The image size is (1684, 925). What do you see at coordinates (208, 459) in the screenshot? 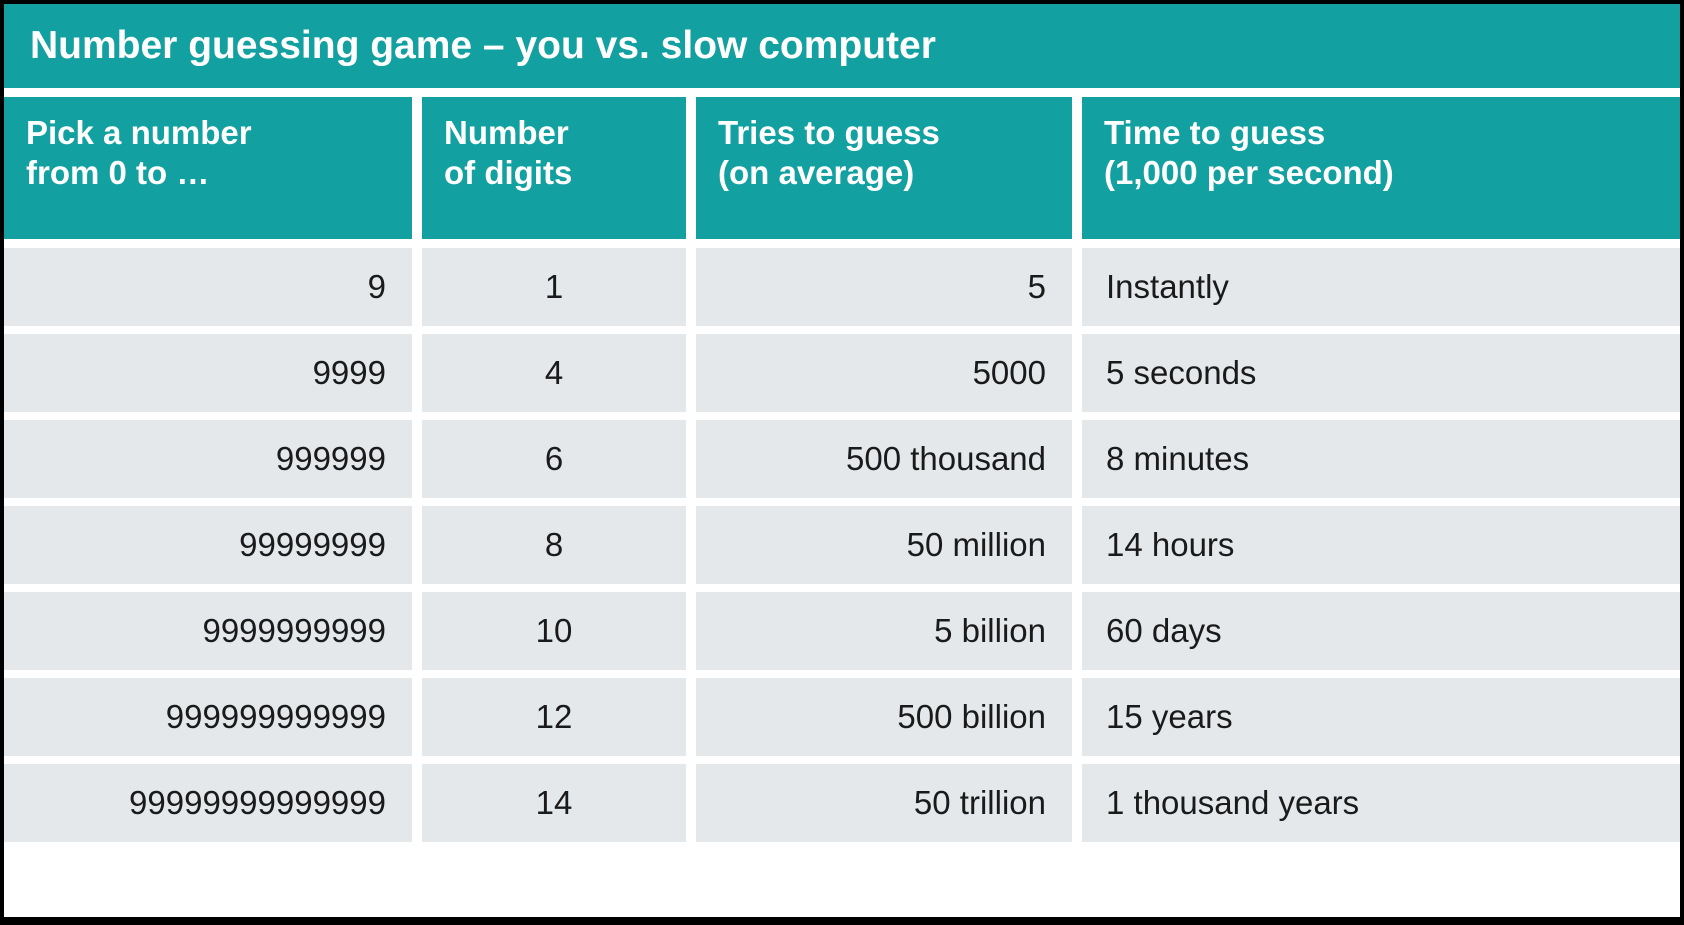
I see `cell-pick-a-number: 999999` at bounding box center [208, 459].